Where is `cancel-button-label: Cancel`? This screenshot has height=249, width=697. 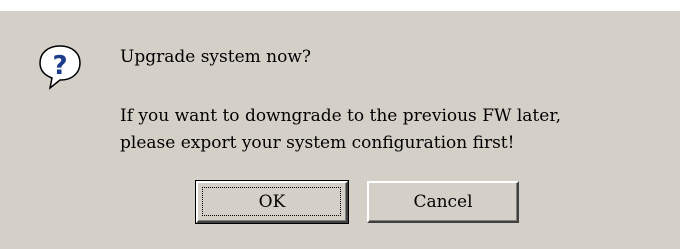
cancel-button-label: Cancel is located at coordinates (443, 202).